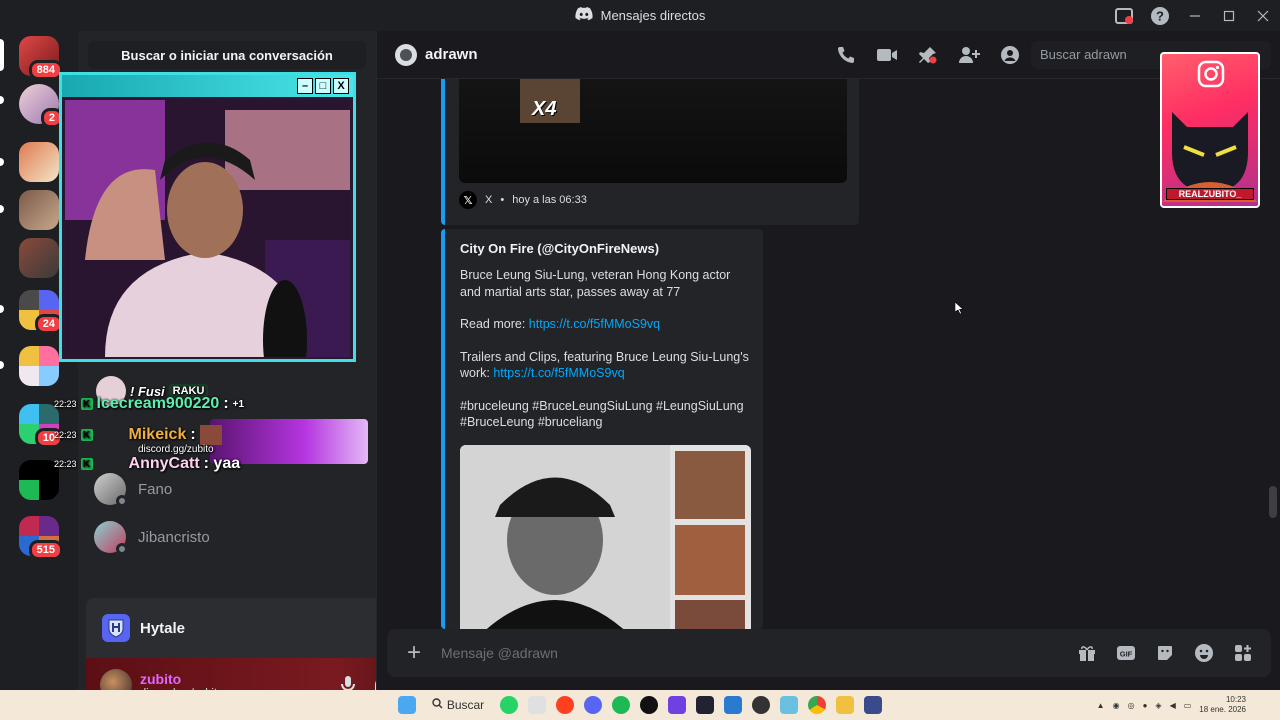 The image size is (1280, 720). What do you see at coordinates (341, 86) in the screenshot?
I see `cam-close-icon: X` at bounding box center [341, 86].